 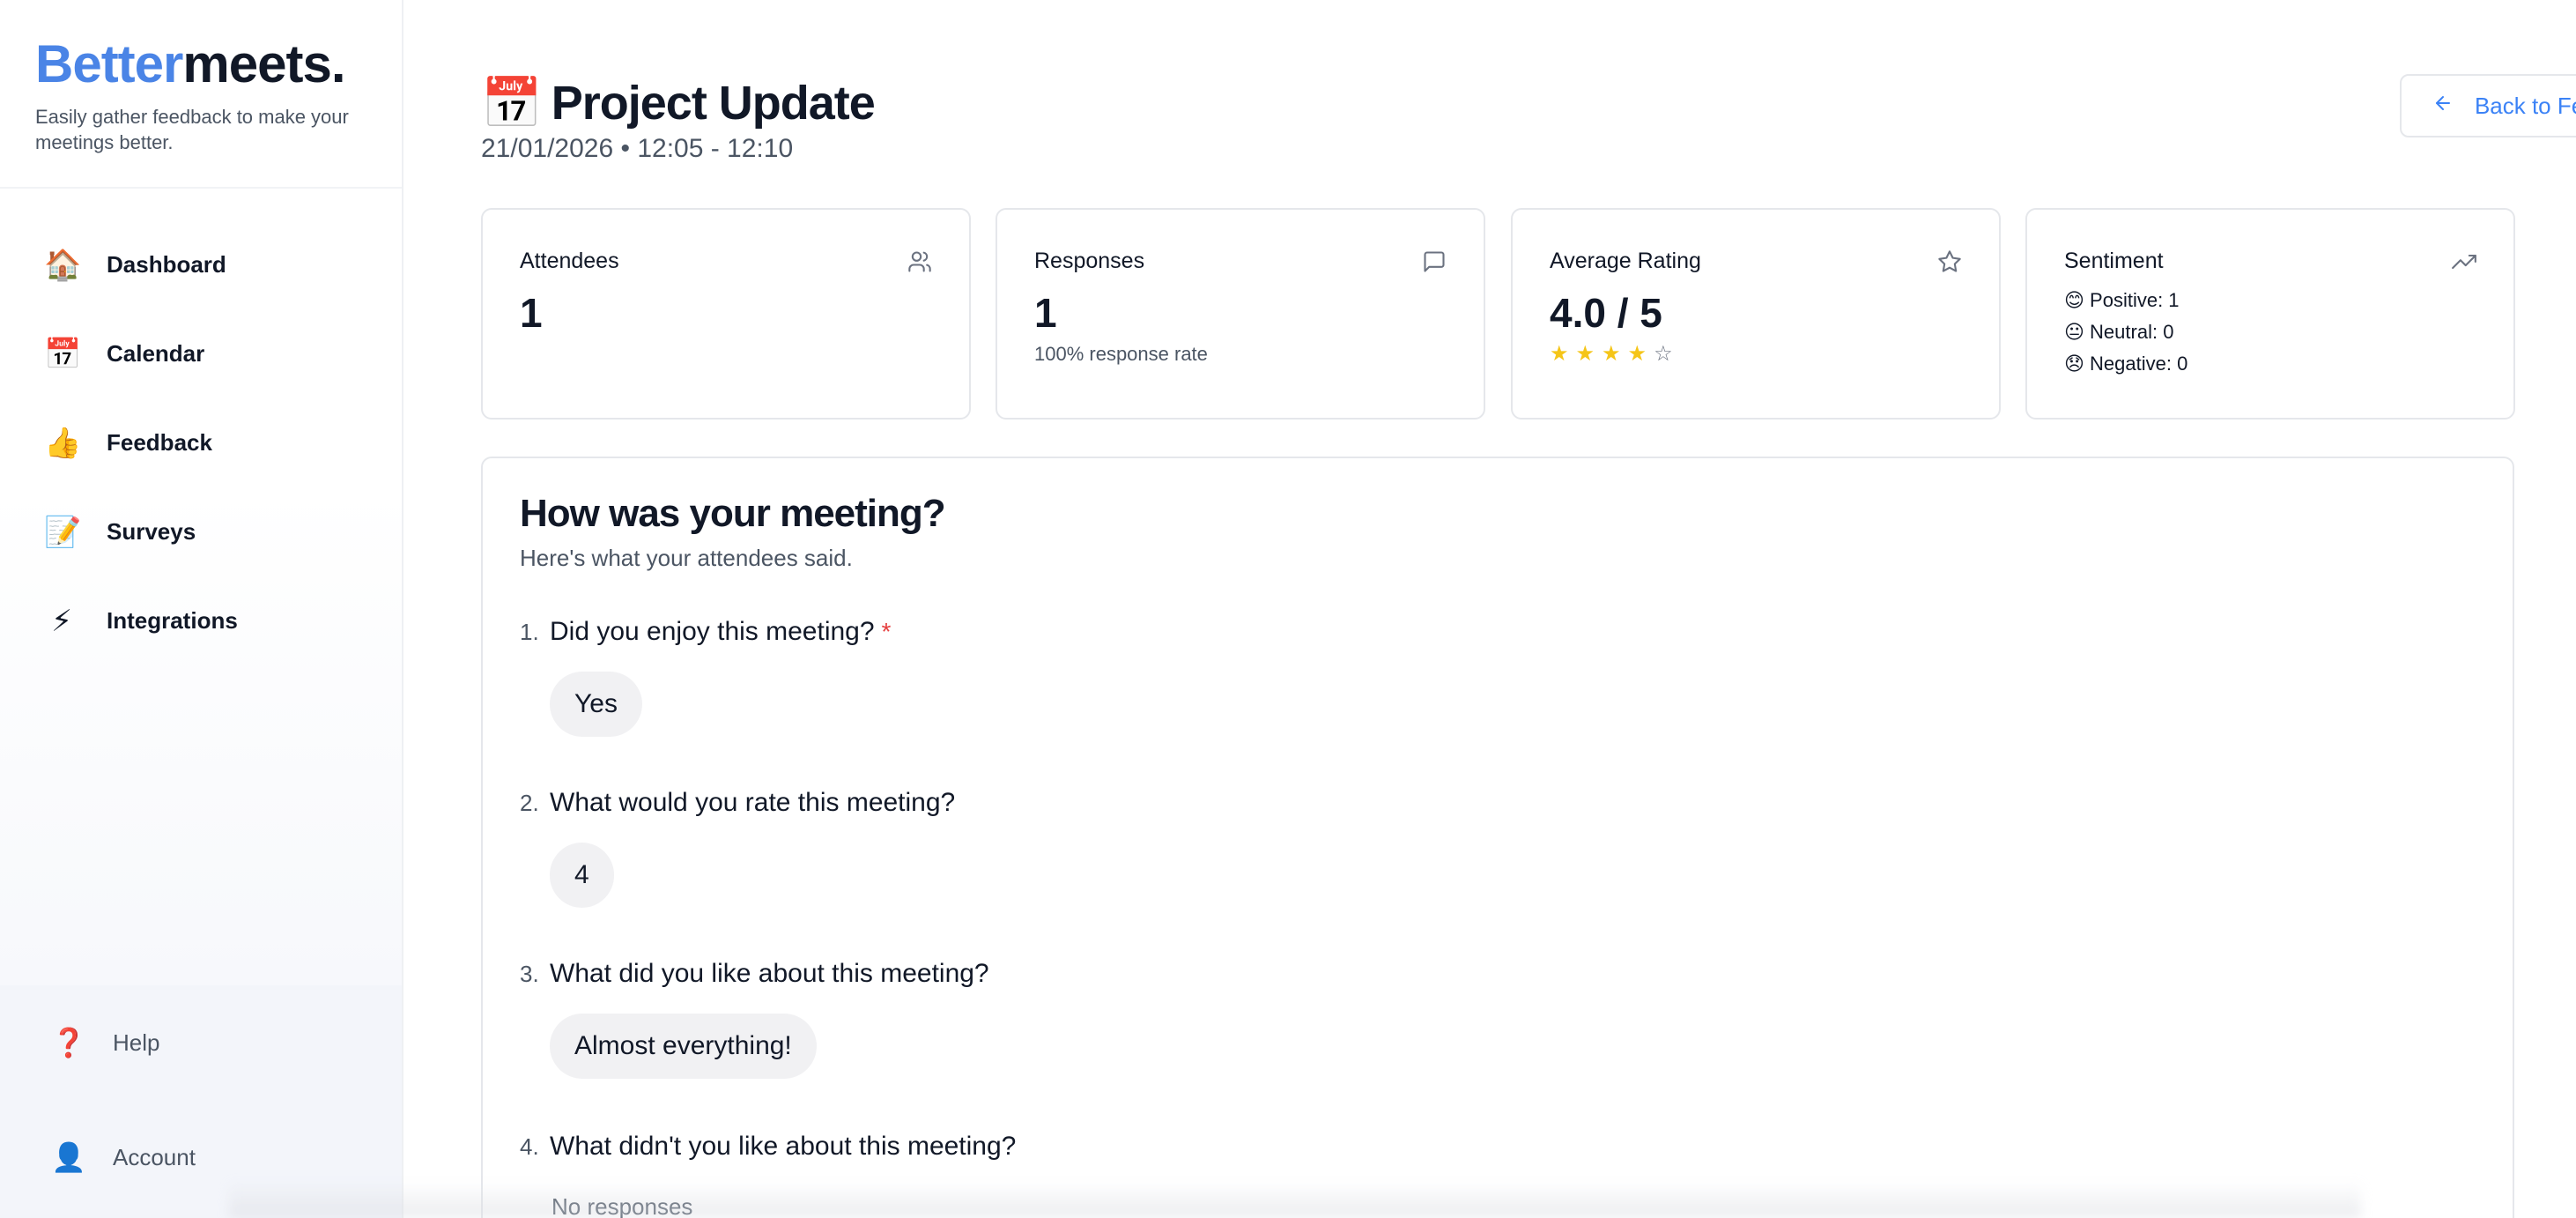 What do you see at coordinates (582, 875) in the screenshot?
I see `answer-pill: 4` at bounding box center [582, 875].